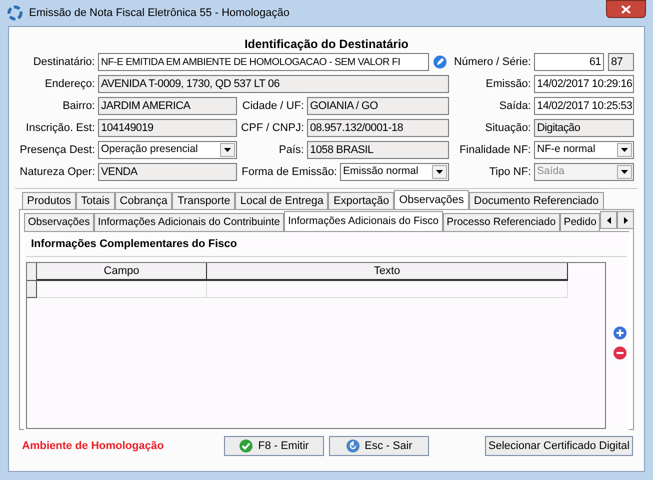 This screenshot has height=480, width=653. I want to click on tab: Pedido, so click(580, 222).